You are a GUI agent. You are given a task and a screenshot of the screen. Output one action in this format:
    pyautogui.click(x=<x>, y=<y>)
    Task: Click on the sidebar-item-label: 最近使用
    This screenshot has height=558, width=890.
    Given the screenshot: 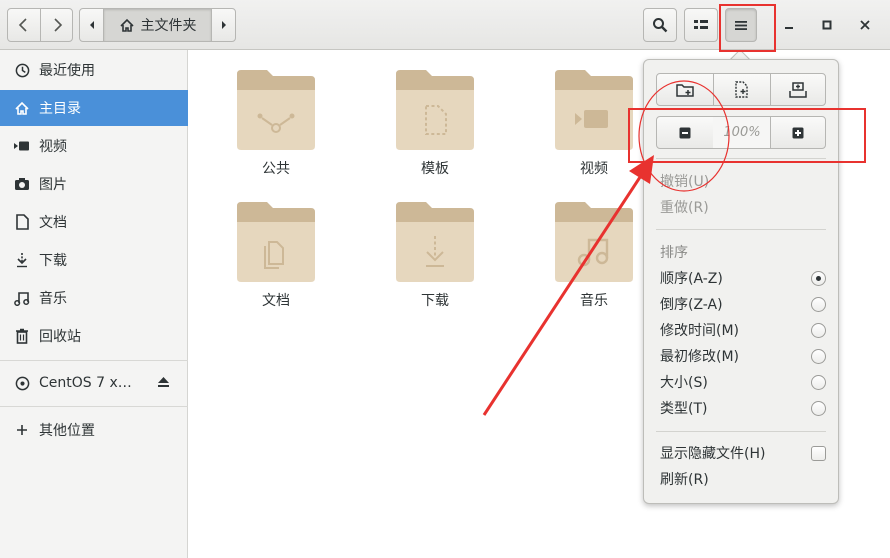 What is the action you would take?
    pyautogui.click(x=67, y=71)
    